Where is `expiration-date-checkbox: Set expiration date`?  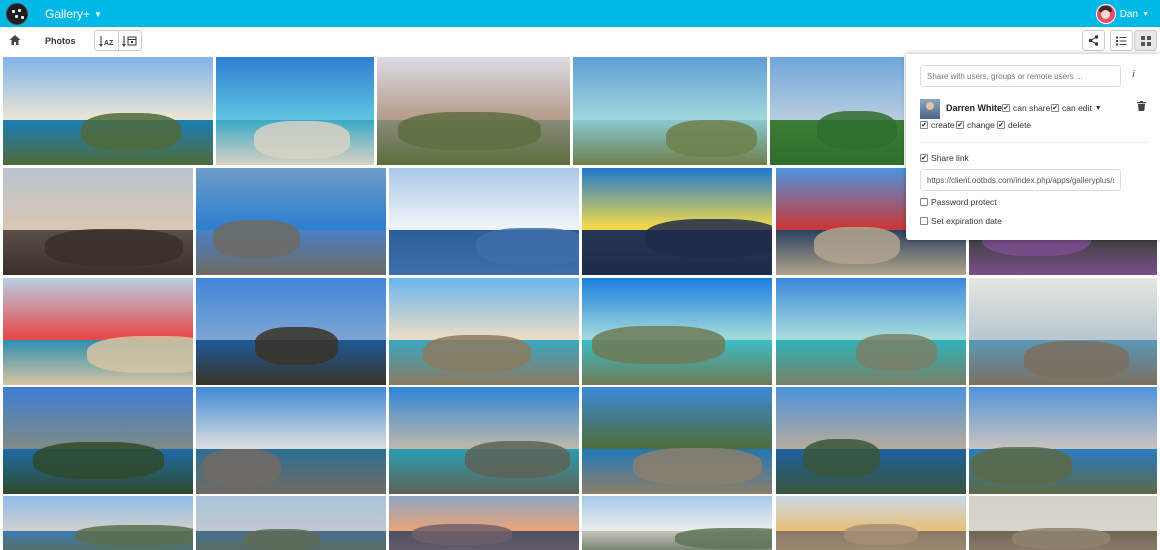
expiration-date-checkbox: Set expiration date is located at coordinates (961, 221).